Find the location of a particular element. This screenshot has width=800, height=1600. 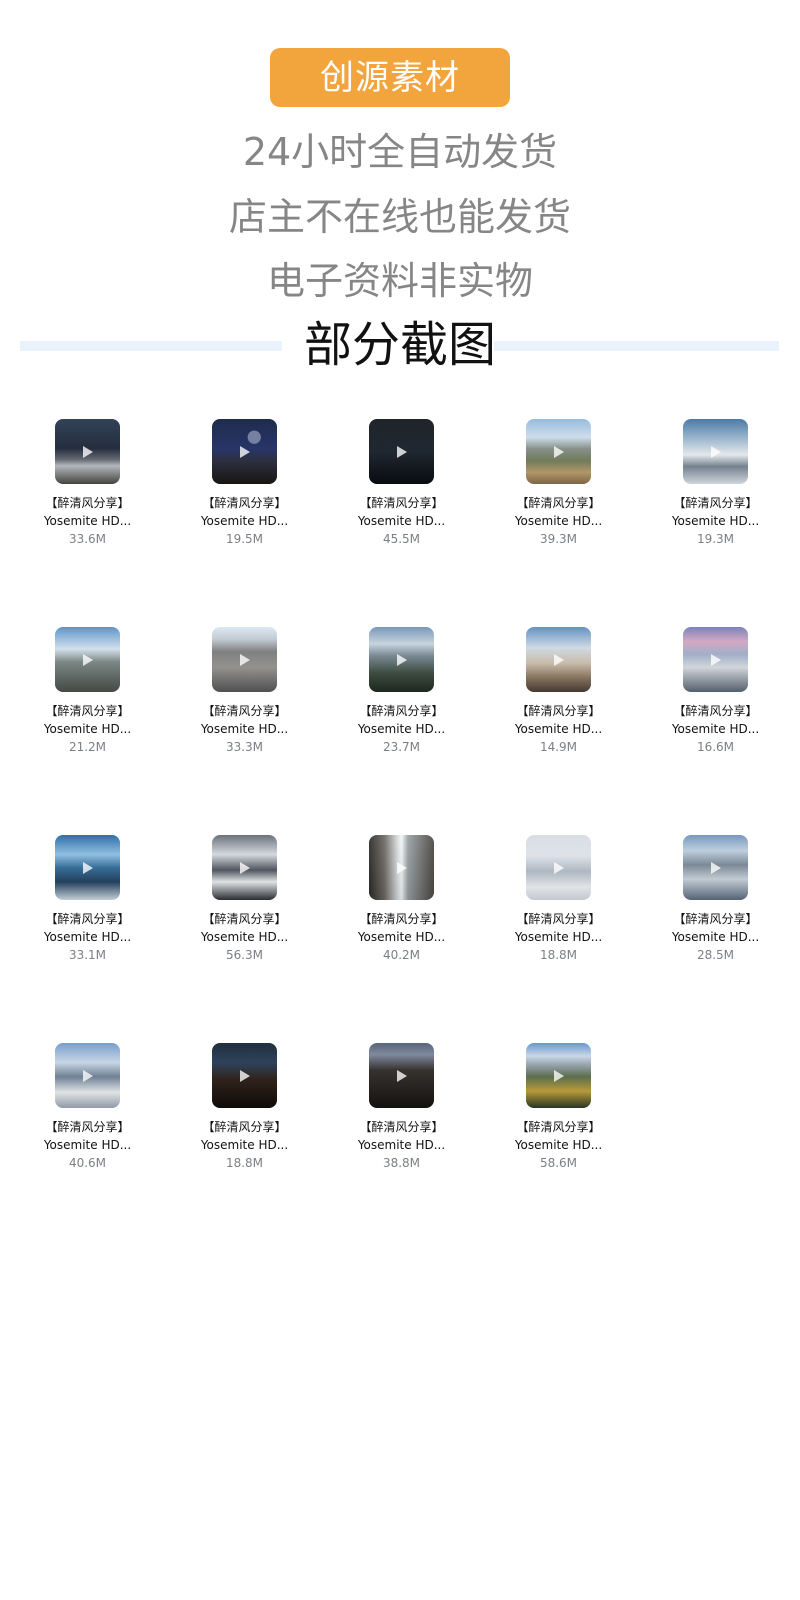

media-tile: 【醉清风分享】Yosemite HD... 58.6M is located at coordinates (561, 1113).